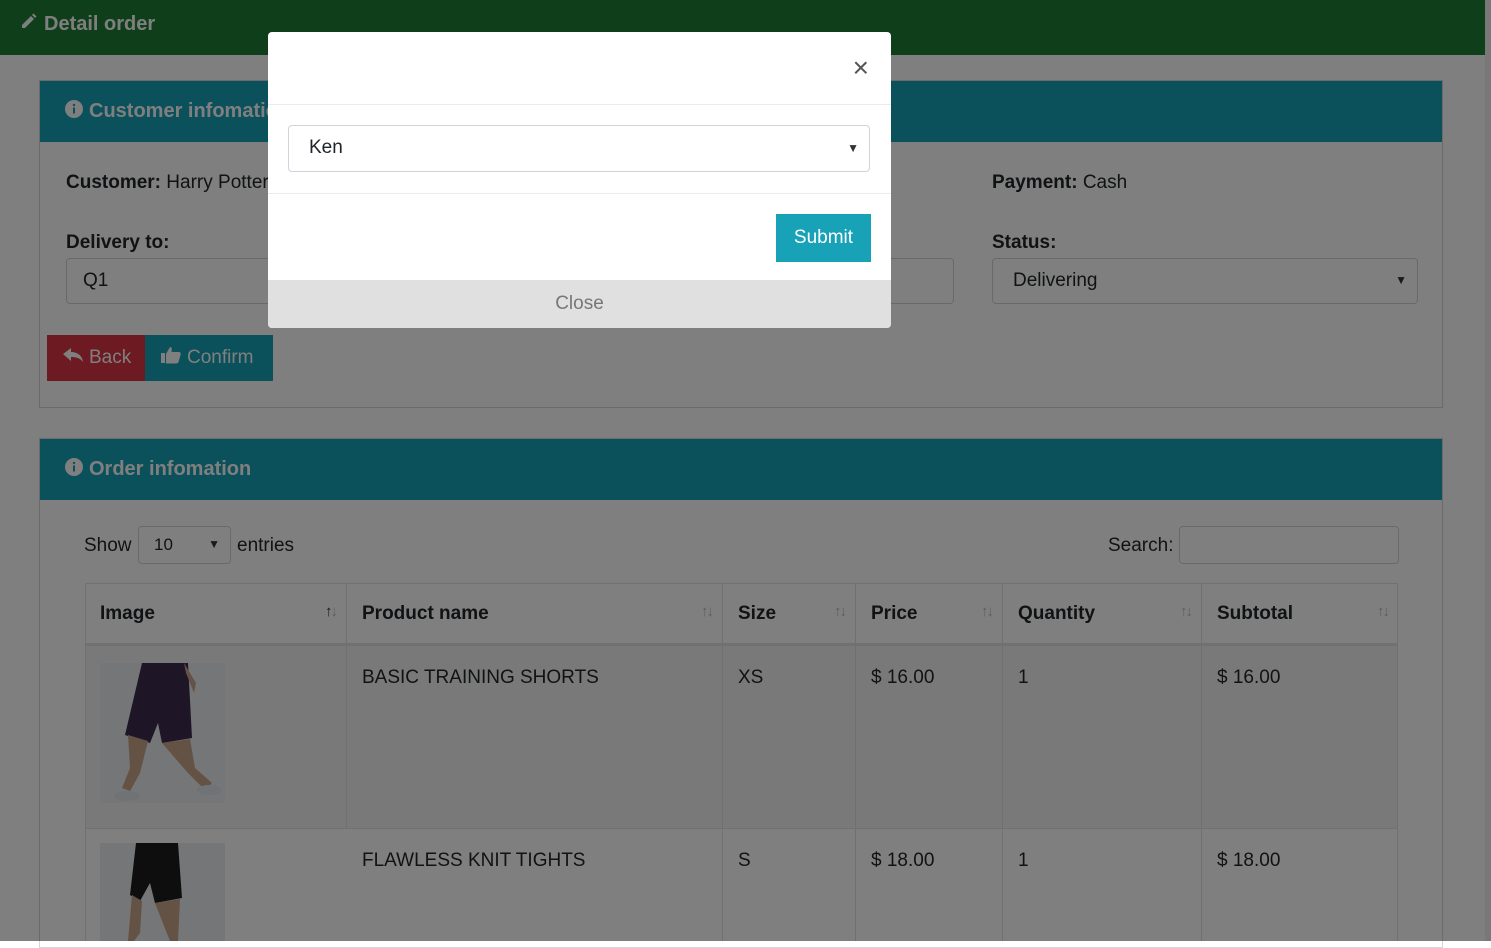 The width and height of the screenshot is (1491, 948). What do you see at coordinates (823, 238) in the screenshot?
I see `submit-button: Submit` at bounding box center [823, 238].